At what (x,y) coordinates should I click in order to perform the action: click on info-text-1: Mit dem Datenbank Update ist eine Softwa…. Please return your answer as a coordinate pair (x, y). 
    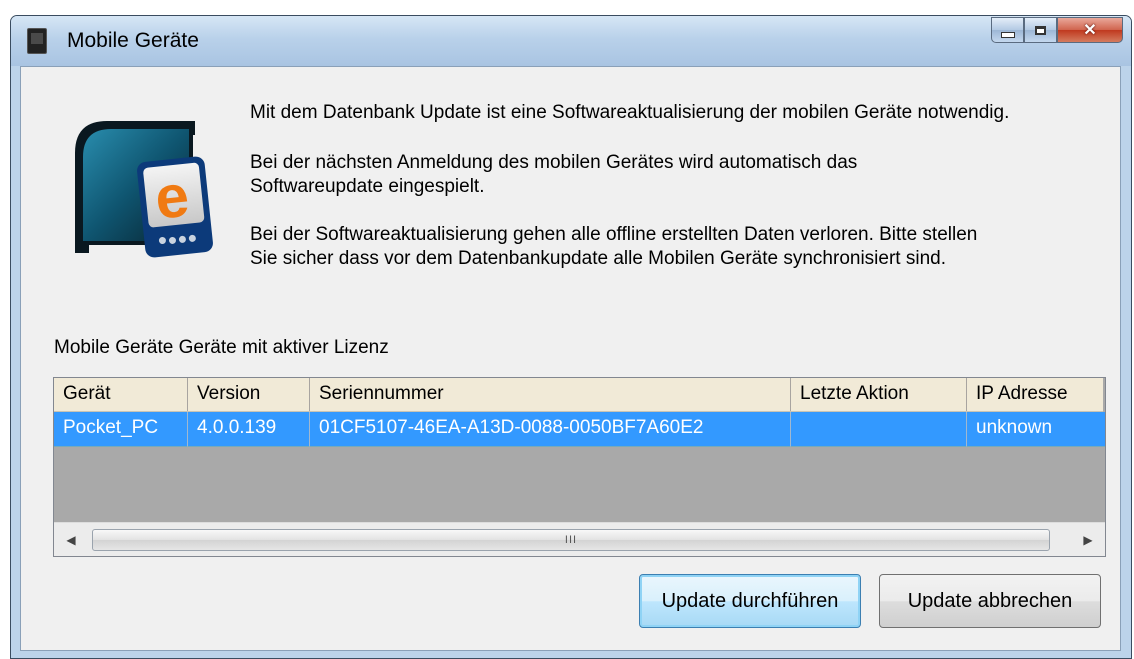
    Looking at the image, I should click on (630, 112).